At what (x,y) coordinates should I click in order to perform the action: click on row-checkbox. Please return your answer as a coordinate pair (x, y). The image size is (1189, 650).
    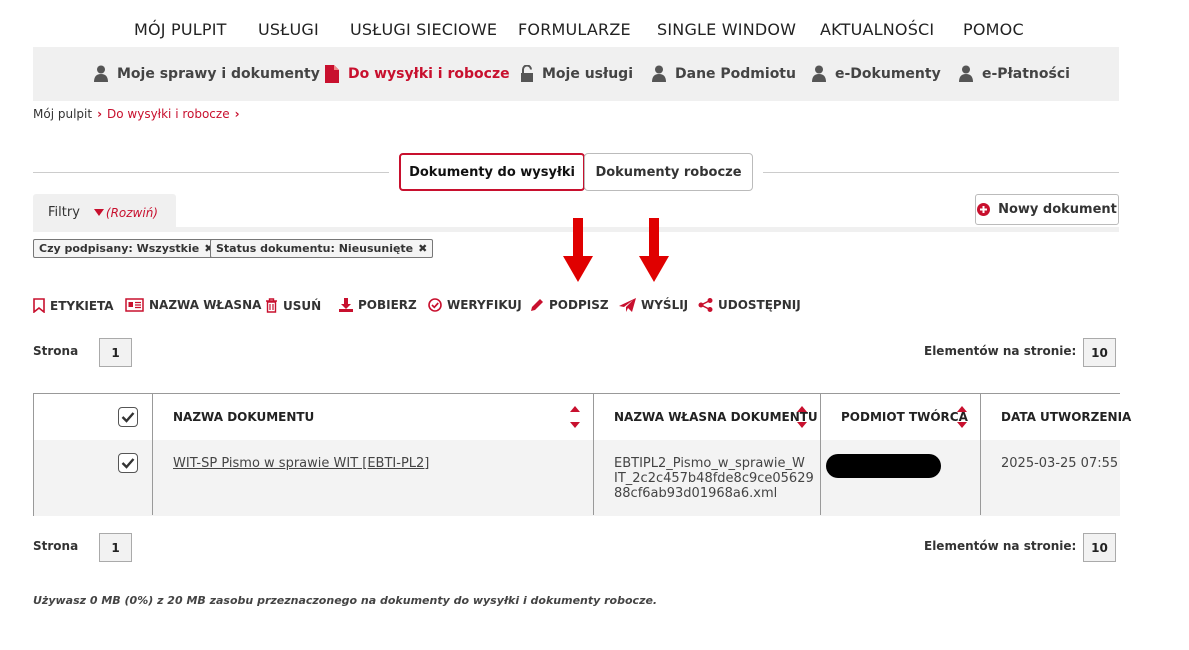
    Looking at the image, I should click on (128, 463).